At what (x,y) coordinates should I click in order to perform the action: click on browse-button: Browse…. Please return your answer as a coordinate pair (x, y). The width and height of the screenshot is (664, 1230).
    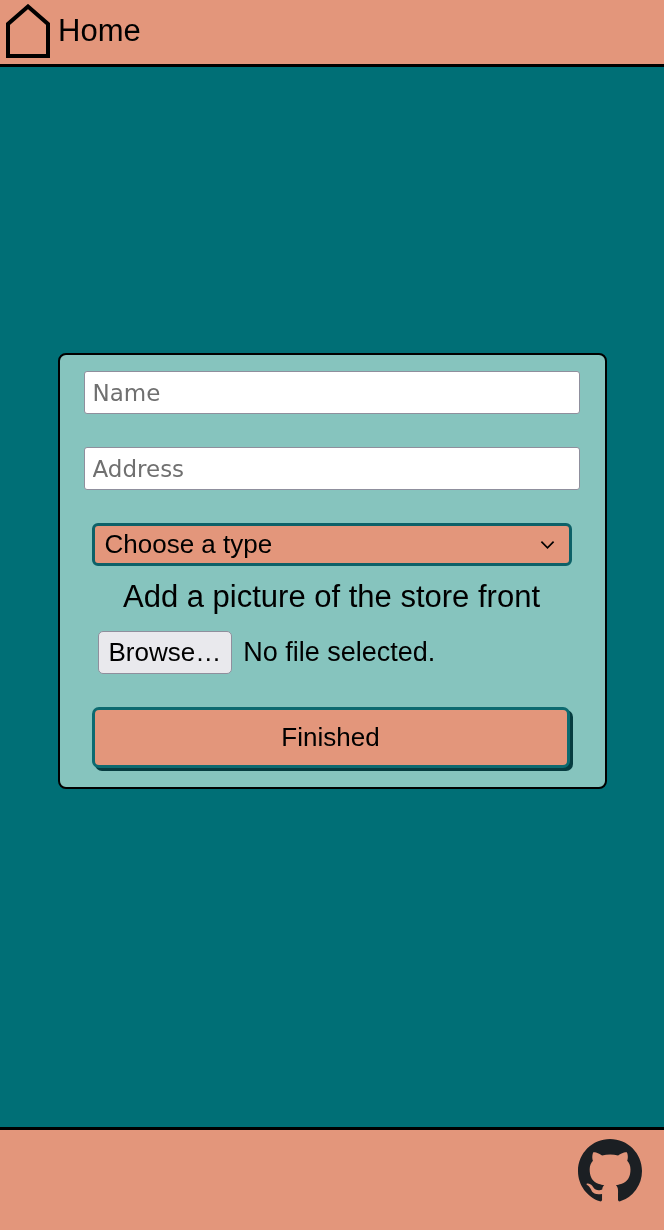
    Looking at the image, I should click on (165, 652).